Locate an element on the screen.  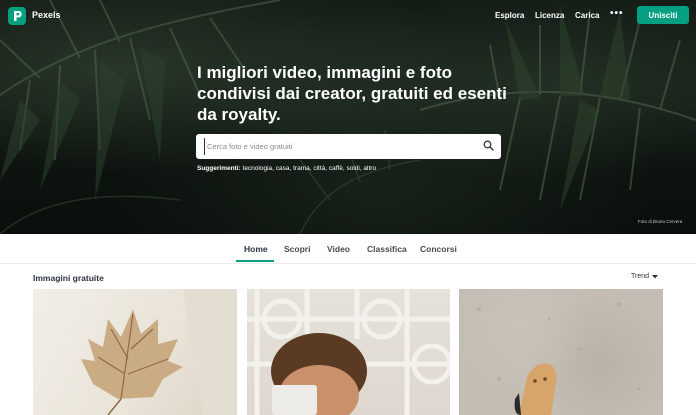
search-icon is located at coordinates (488, 145).